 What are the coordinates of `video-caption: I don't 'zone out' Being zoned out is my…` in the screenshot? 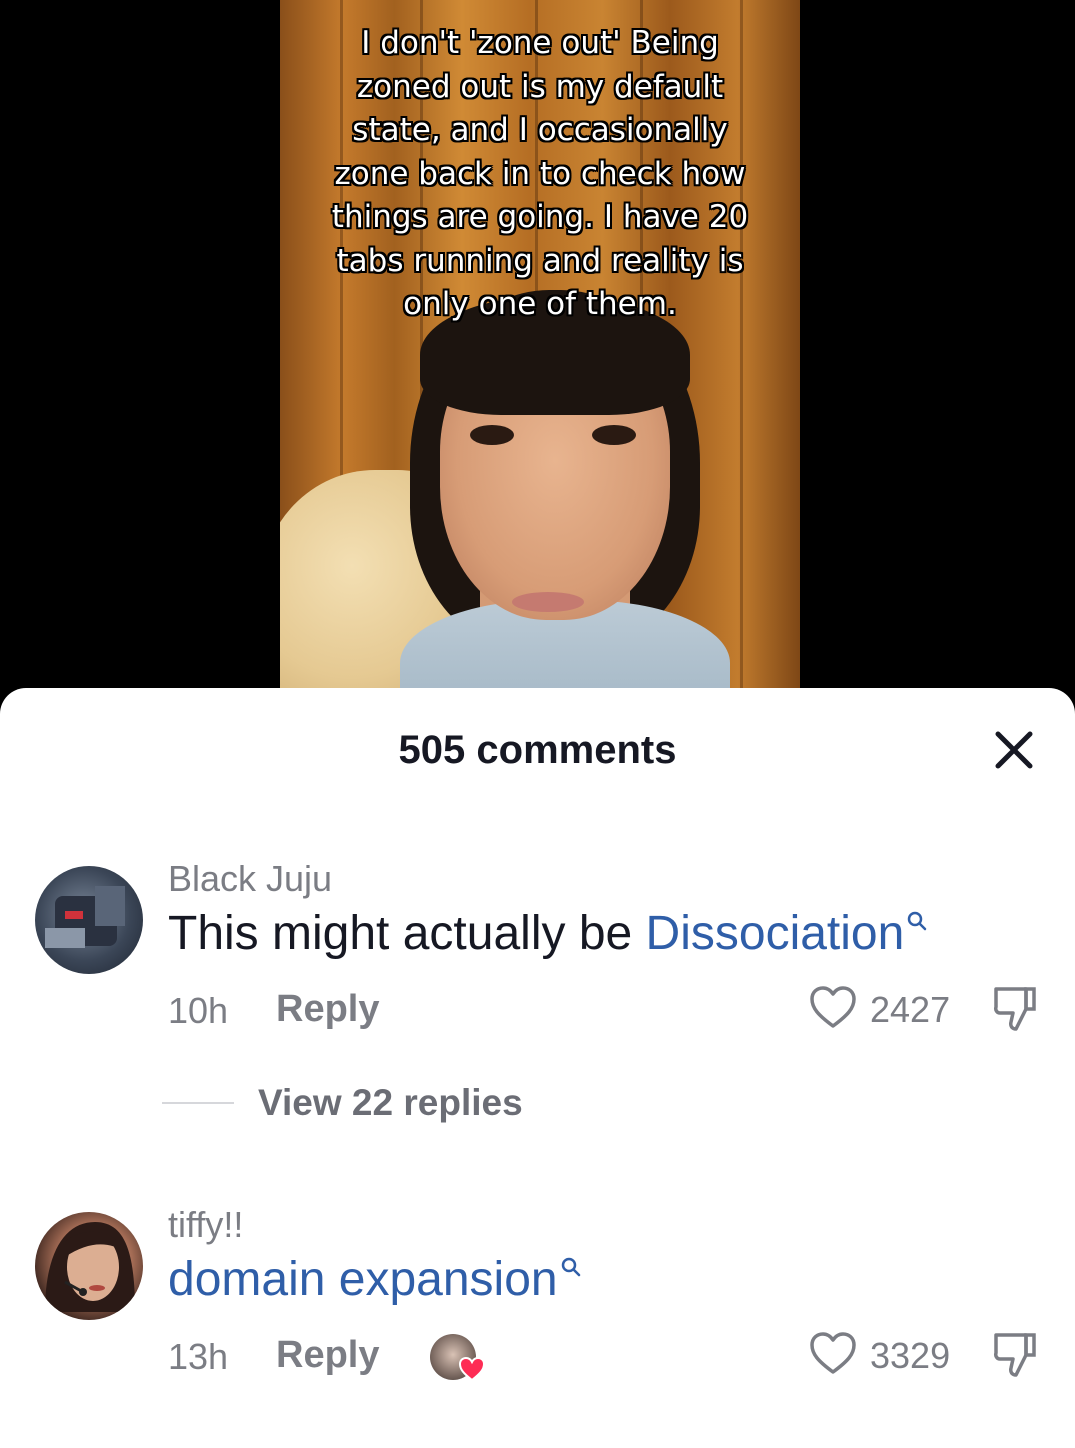 It's located at (540, 173).